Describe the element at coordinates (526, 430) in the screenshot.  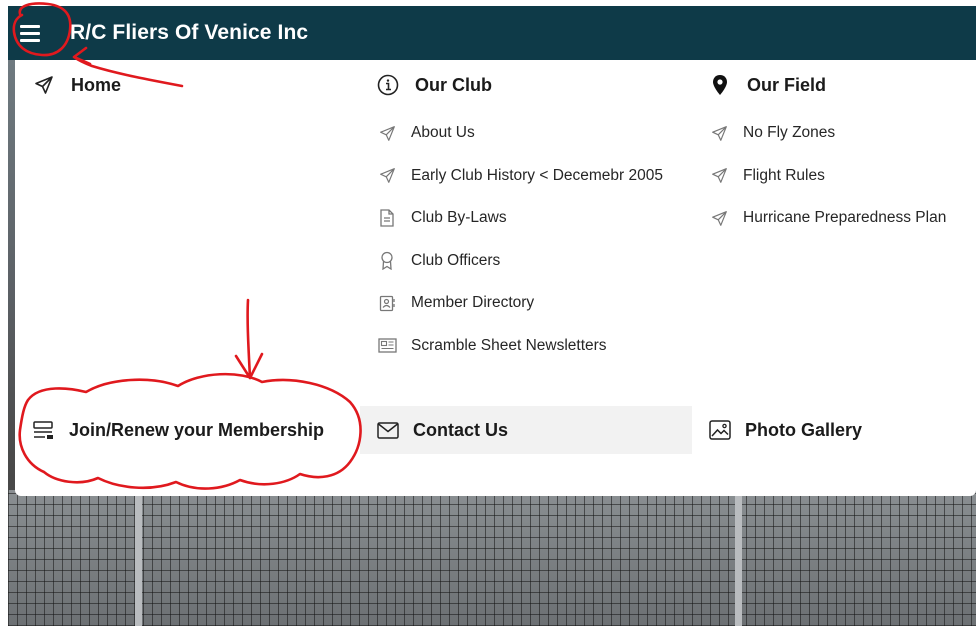
I see `menu-item-contact-us: Contact Us` at that location.